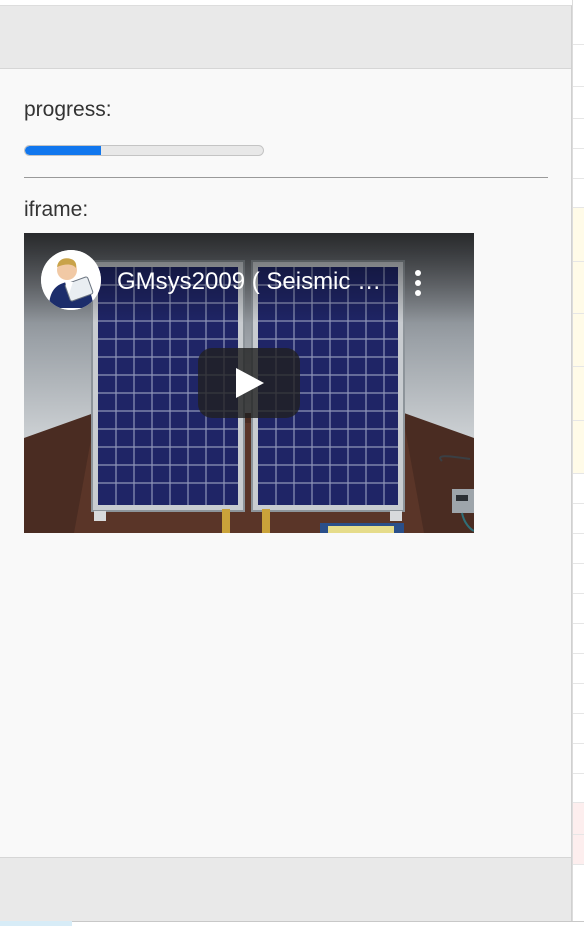 The width and height of the screenshot is (584, 926). What do you see at coordinates (285, 889) in the screenshot?
I see `panel-footer` at bounding box center [285, 889].